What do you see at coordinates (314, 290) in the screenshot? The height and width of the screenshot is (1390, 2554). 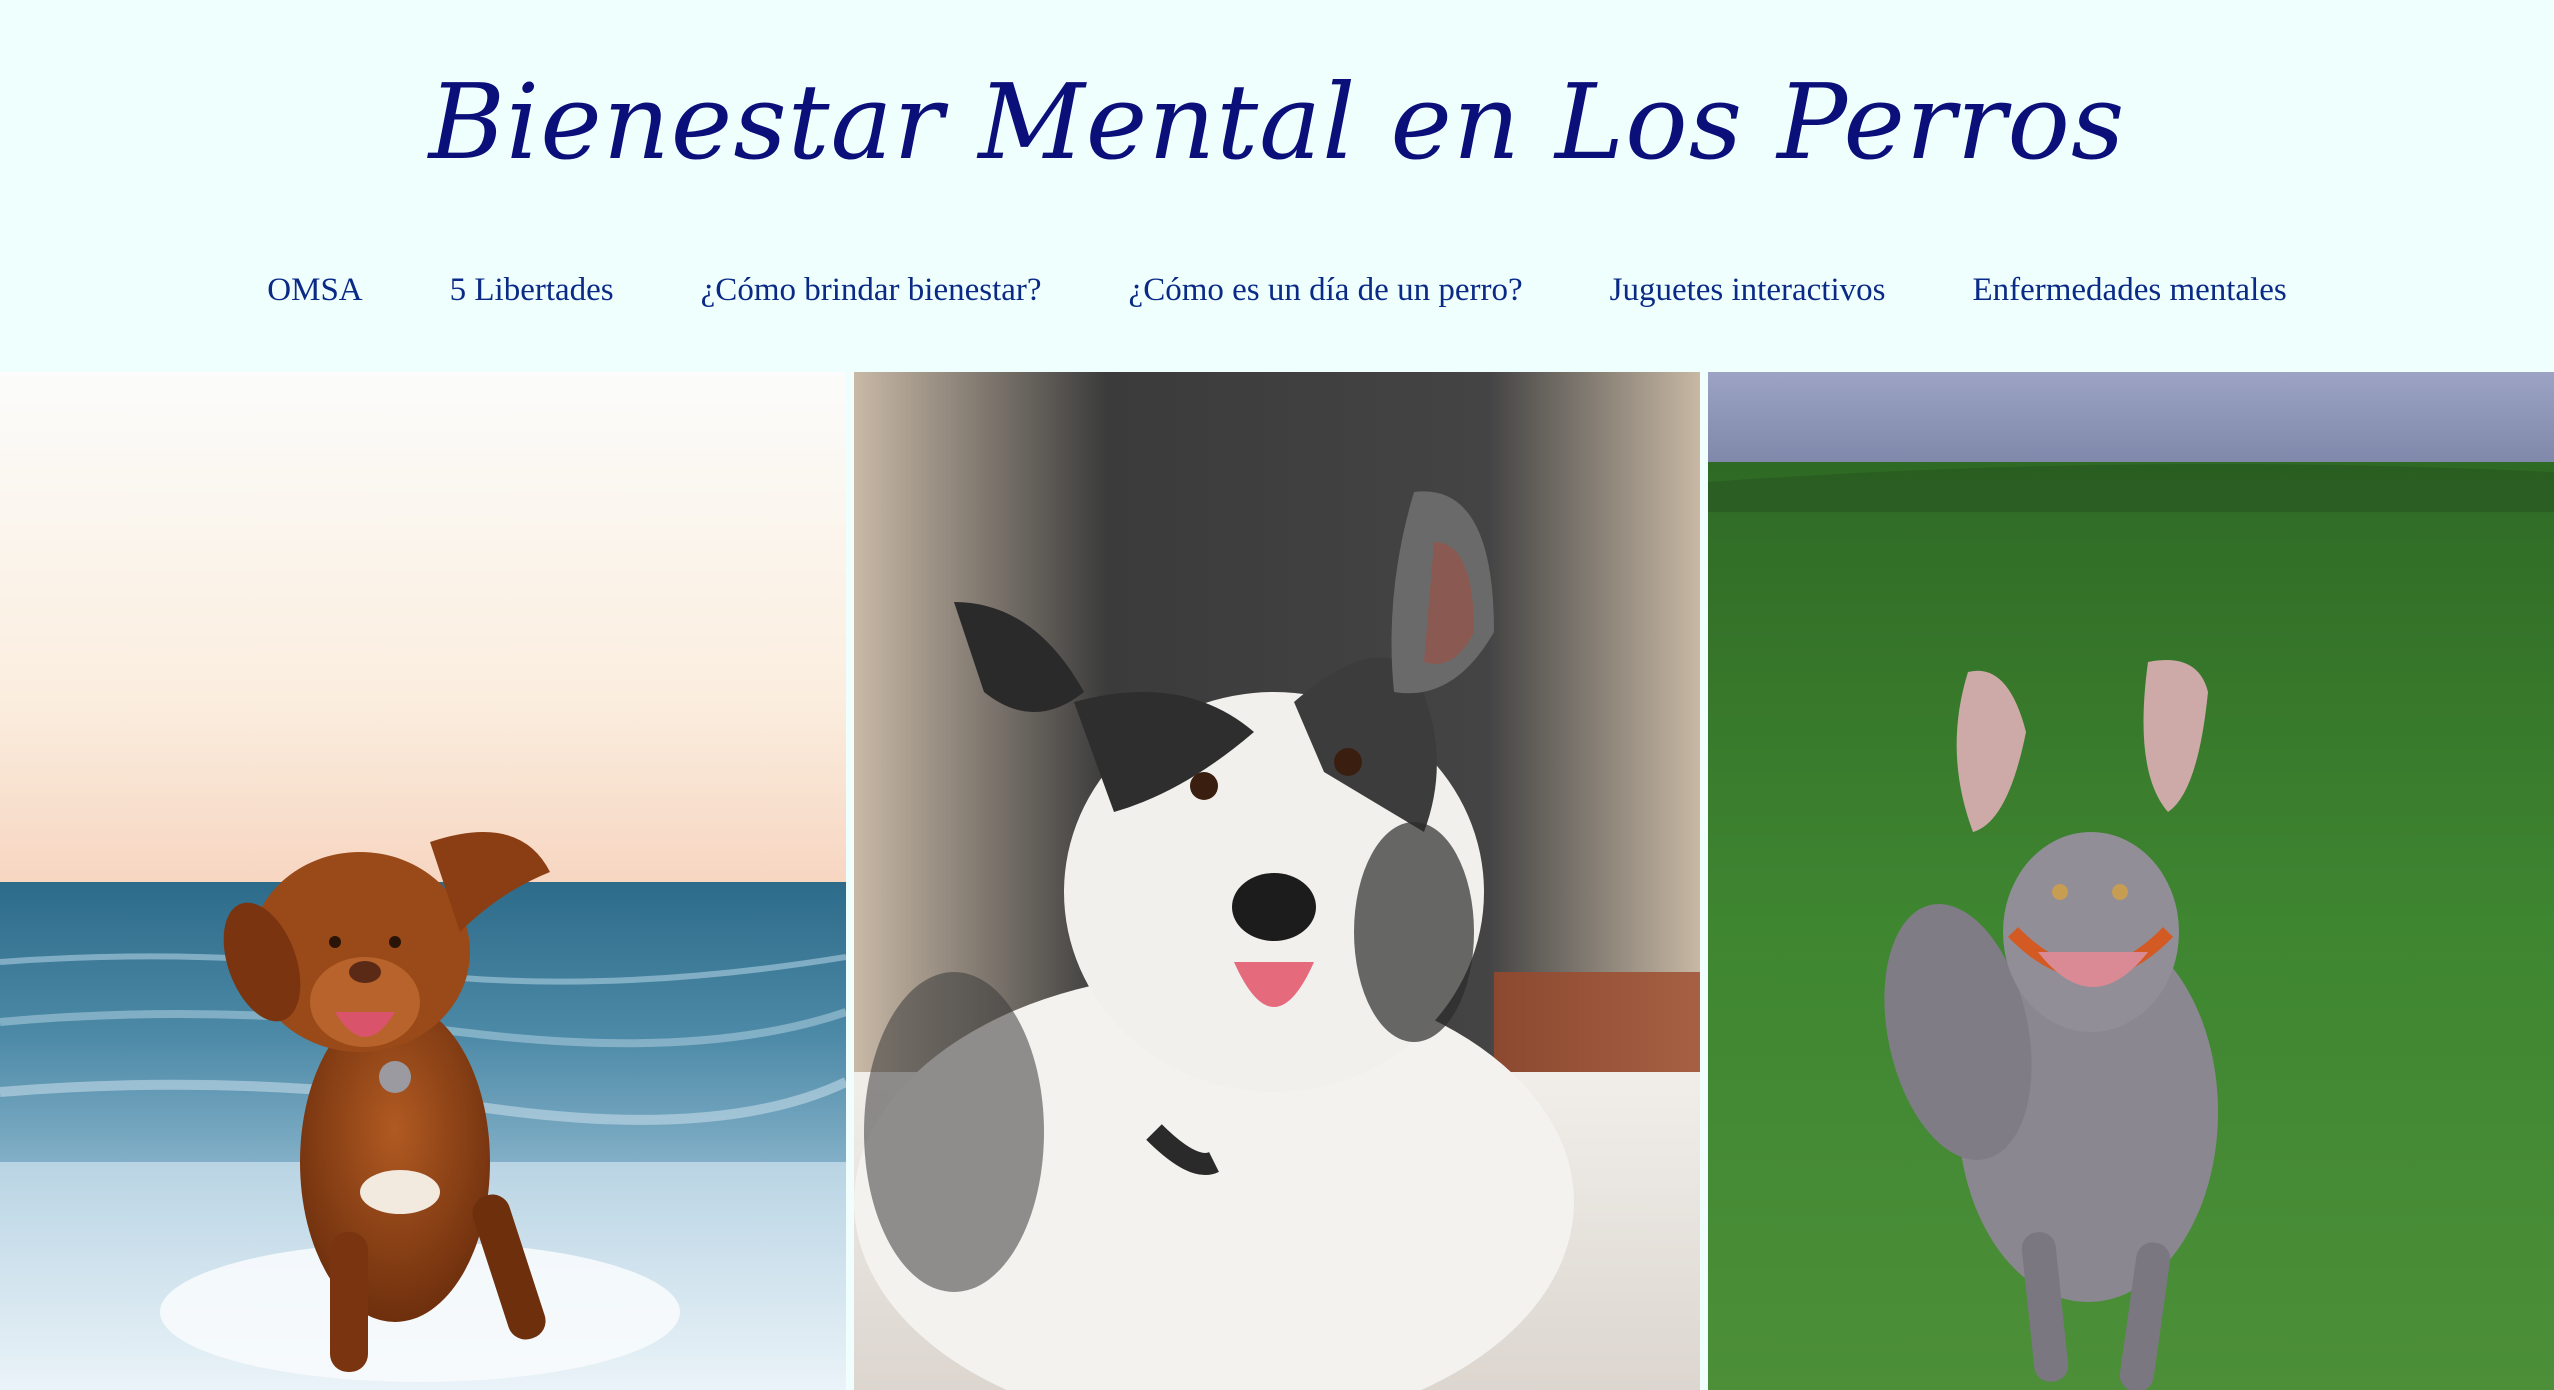 I see `nav-link-omsa: OMSA` at bounding box center [314, 290].